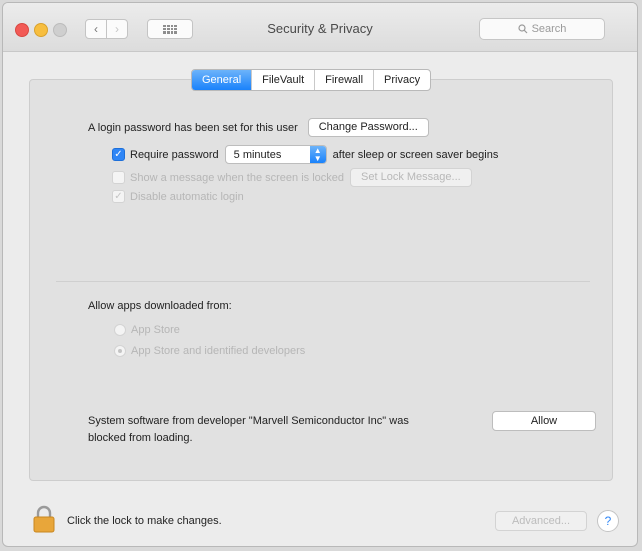 This screenshot has width=642, height=551. What do you see at coordinates (401, 80) in the screenshot?
I see `tab-privacy: Privacy` at bounding box center [401, 80].